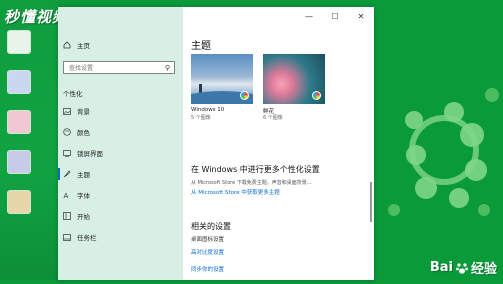 This screenshot has width=503, height=284. What do you see at coordinates (255, 169) in the screenshot?
I see `more-personalization-heading: 在 Windows 中进行更多个性化设置` at bounding box center [255, 169].